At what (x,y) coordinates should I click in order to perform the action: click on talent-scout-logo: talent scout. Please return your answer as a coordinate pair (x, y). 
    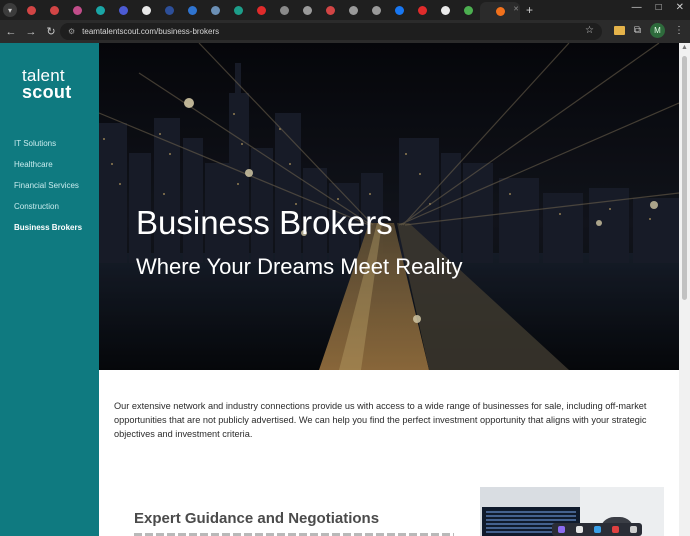
    Looking at the image, I should click on (52, 84).